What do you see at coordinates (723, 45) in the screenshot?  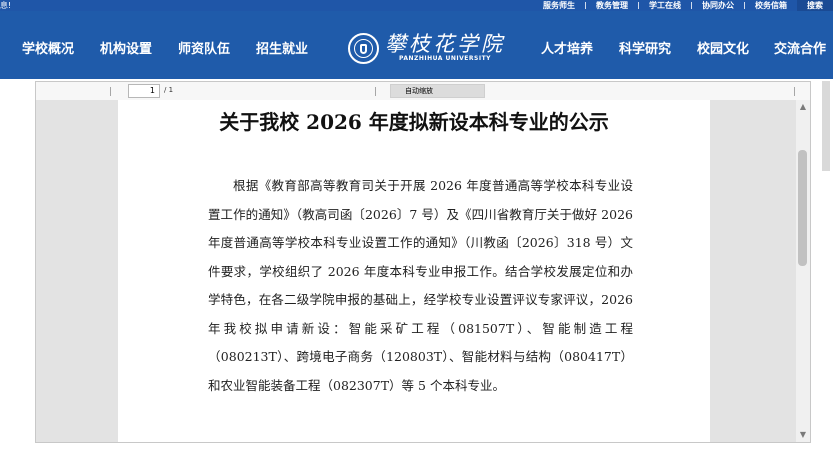 I see `nav-item-culture: 校园文化` at bounding box center [723, 45].